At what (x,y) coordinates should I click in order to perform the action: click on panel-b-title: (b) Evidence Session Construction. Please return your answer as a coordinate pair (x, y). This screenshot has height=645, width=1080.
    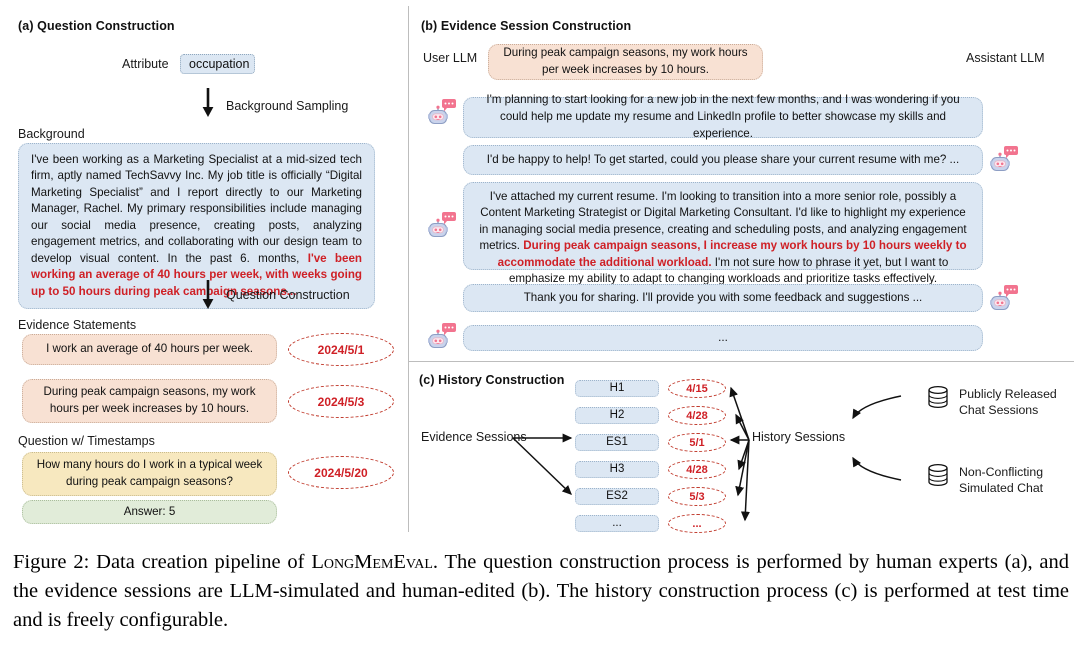
    Looking at the image, I should click on (526, 26).